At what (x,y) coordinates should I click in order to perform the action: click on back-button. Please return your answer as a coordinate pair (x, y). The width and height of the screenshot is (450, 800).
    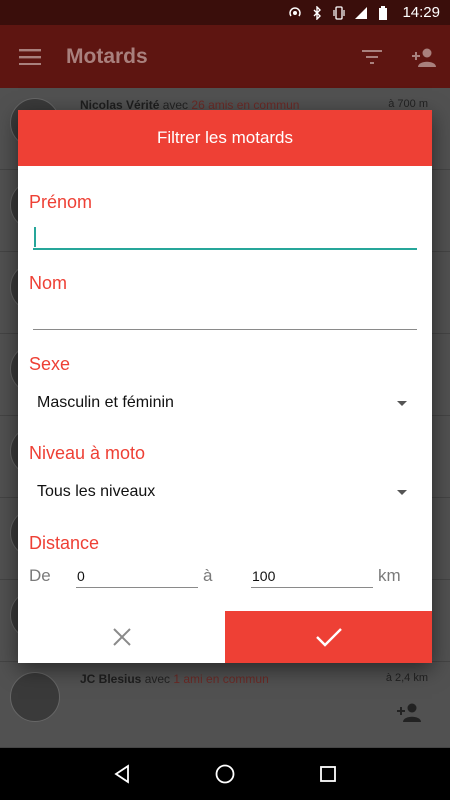
    Looking at the image, I should click on (122, 774).